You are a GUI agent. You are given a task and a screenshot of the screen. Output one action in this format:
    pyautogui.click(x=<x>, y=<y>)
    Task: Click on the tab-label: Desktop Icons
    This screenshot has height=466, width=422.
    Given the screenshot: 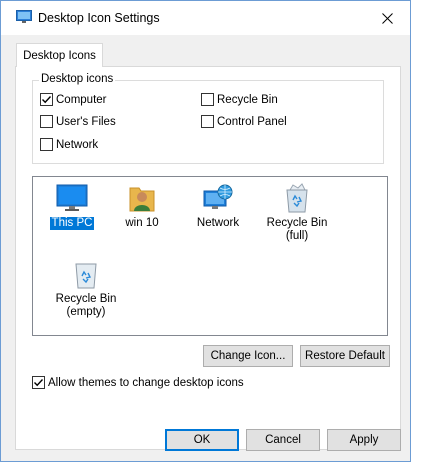 What is the action you would take?
    pyautogui.click(x=59, y=55)
    